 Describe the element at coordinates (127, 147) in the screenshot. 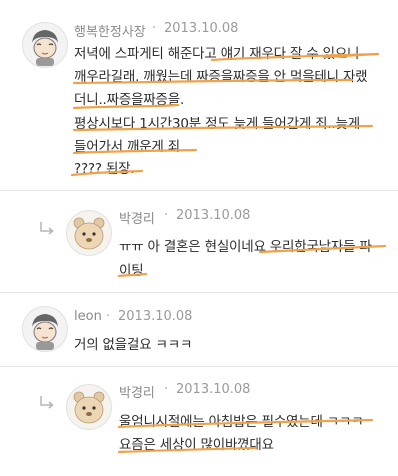

I see `comment-text-line: 들어가서 깨운게 죄` at that location.